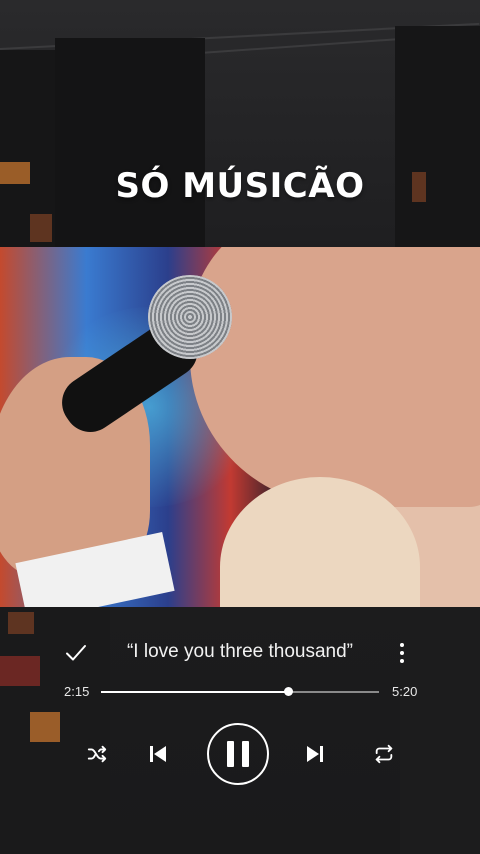  What do you see at coordinates (190, 317) in the screenshot?
I see `microphone-head` at bounding box center [190, 317].